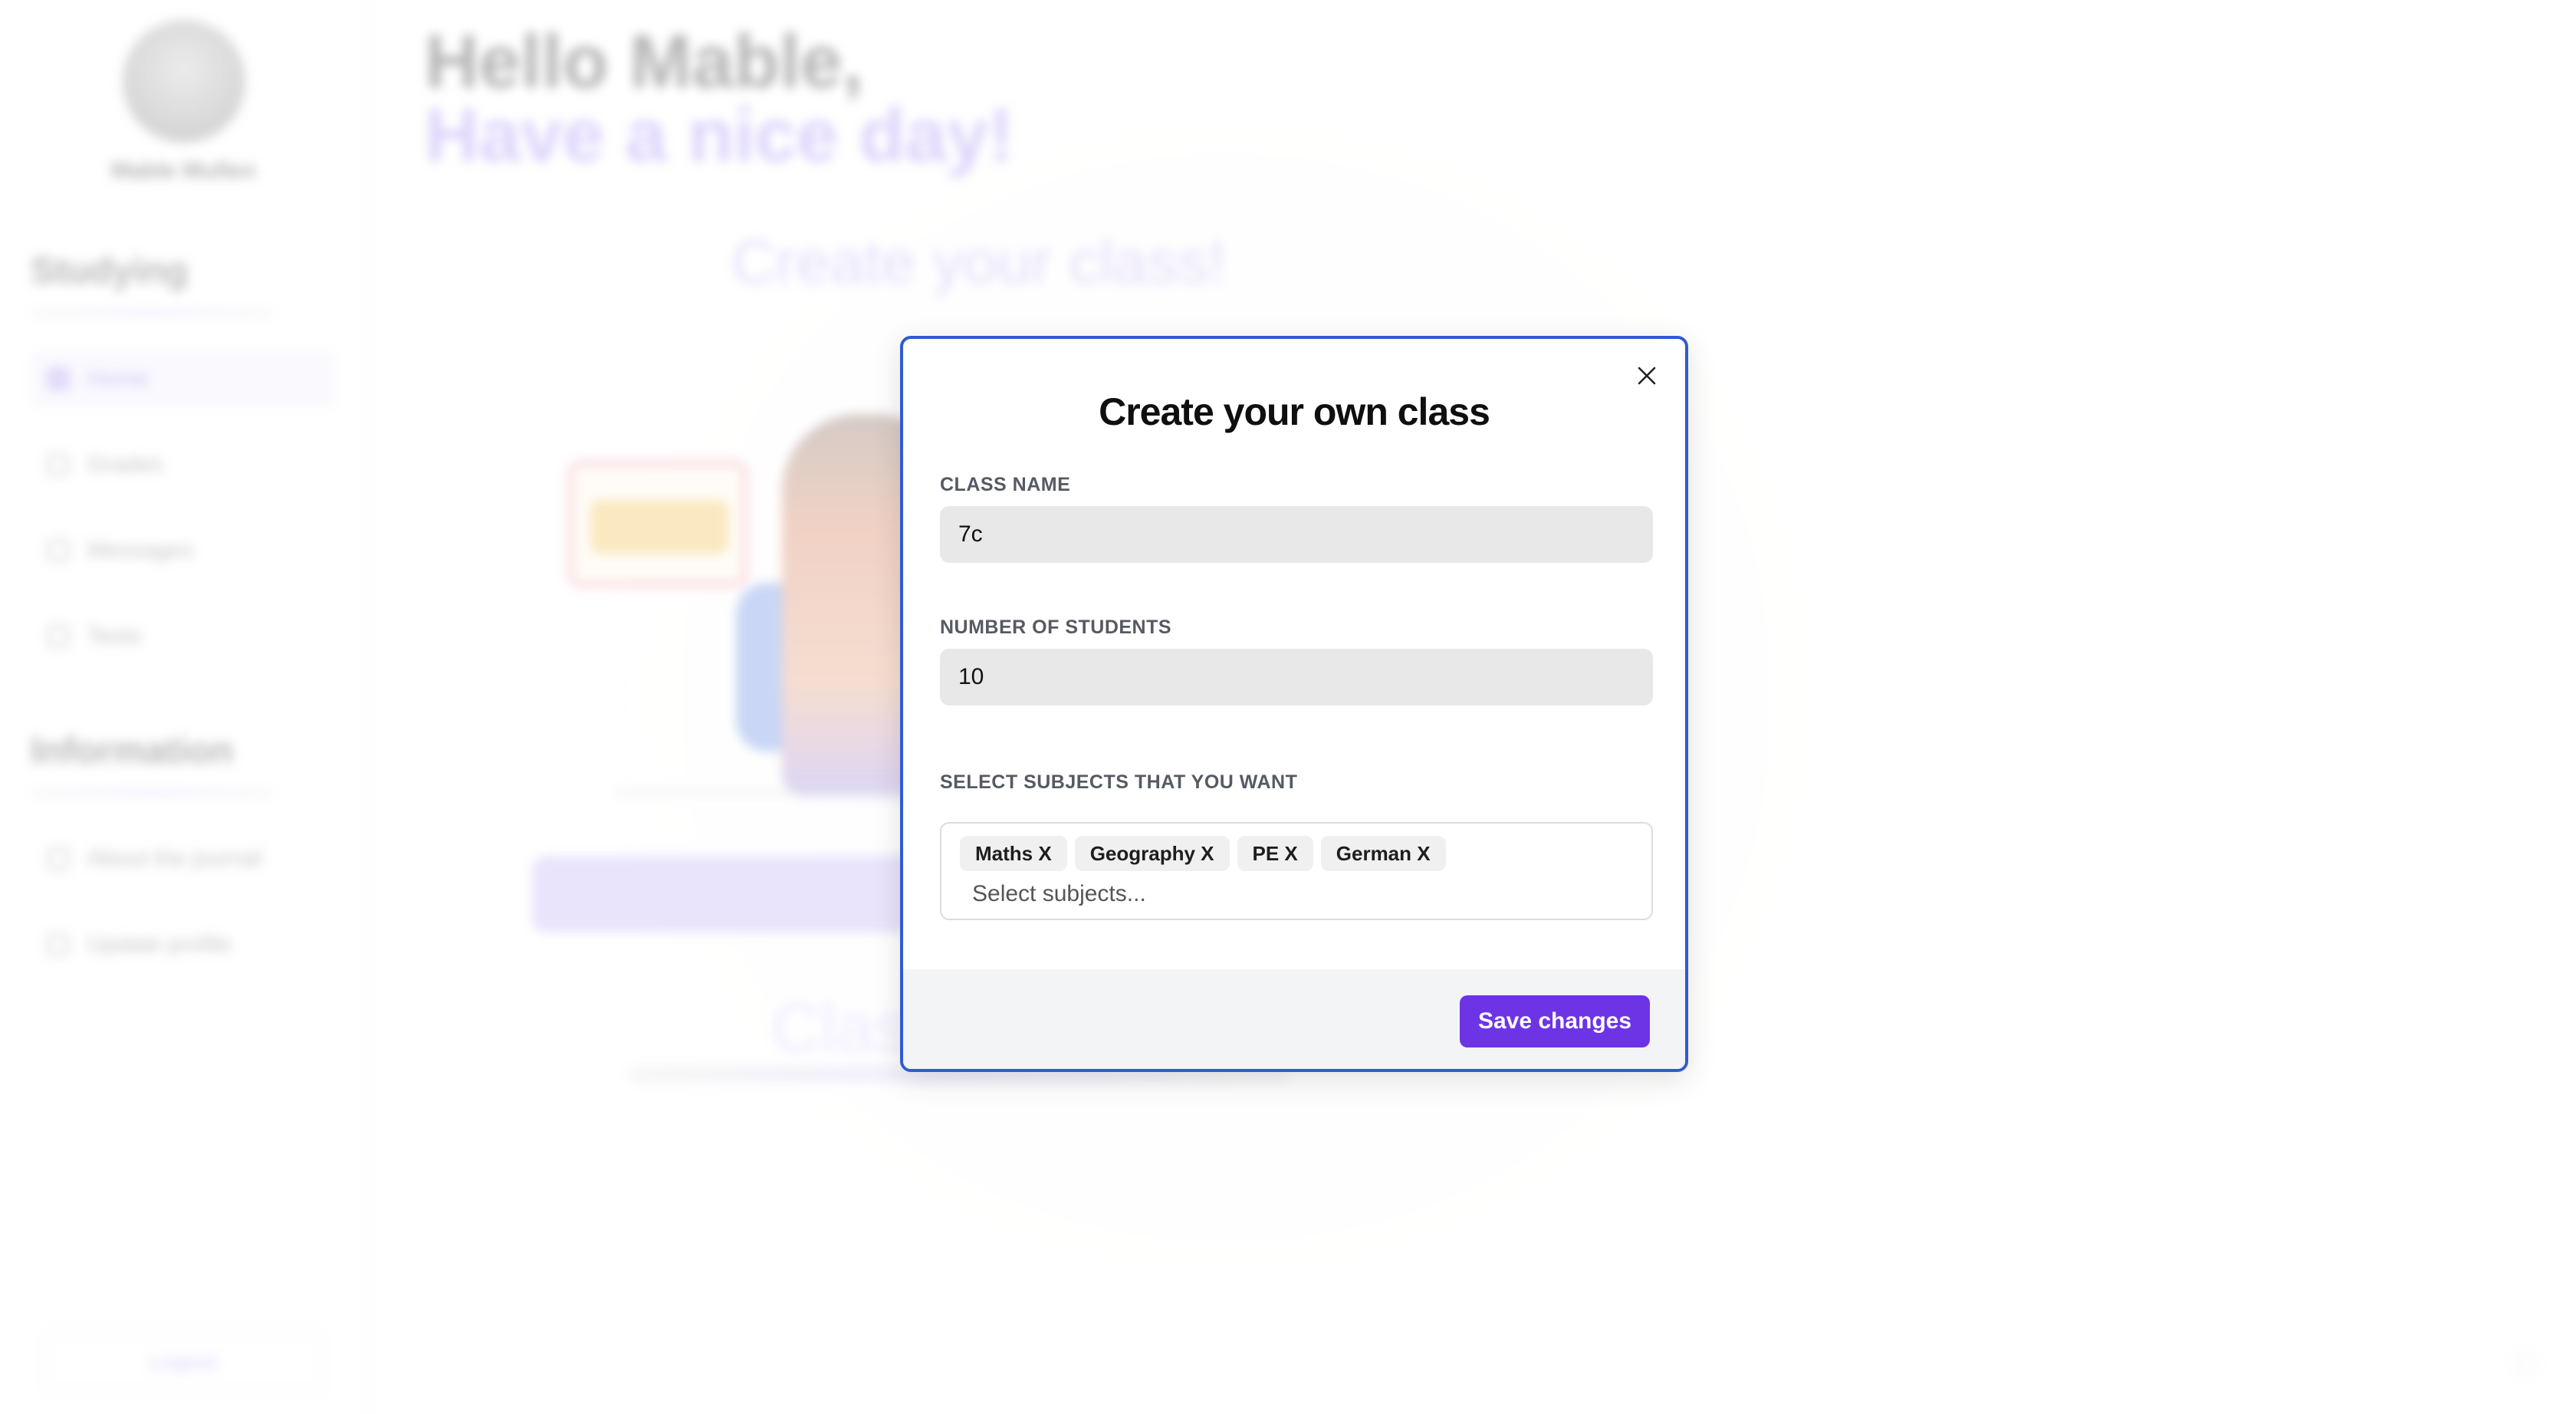 The width and height of the screenshot is (2576, 1414). What do you see at coordinates (1005, 484) in the screenshot?
I see `class-name-label: CLASS NAME` at bounding box center [1005, 484].